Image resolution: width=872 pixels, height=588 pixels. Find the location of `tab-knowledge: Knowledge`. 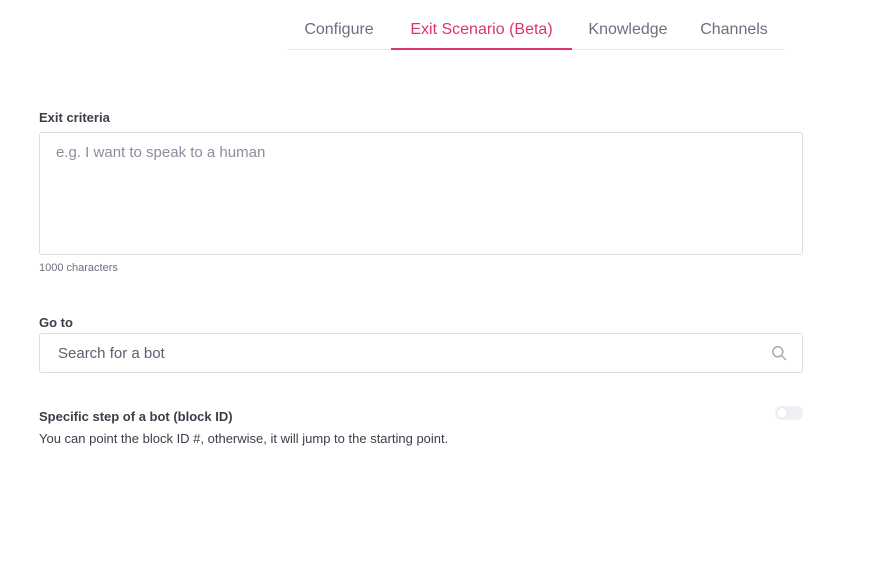

tab-knowledge: Knowledge is located at coordinates (628, 30).